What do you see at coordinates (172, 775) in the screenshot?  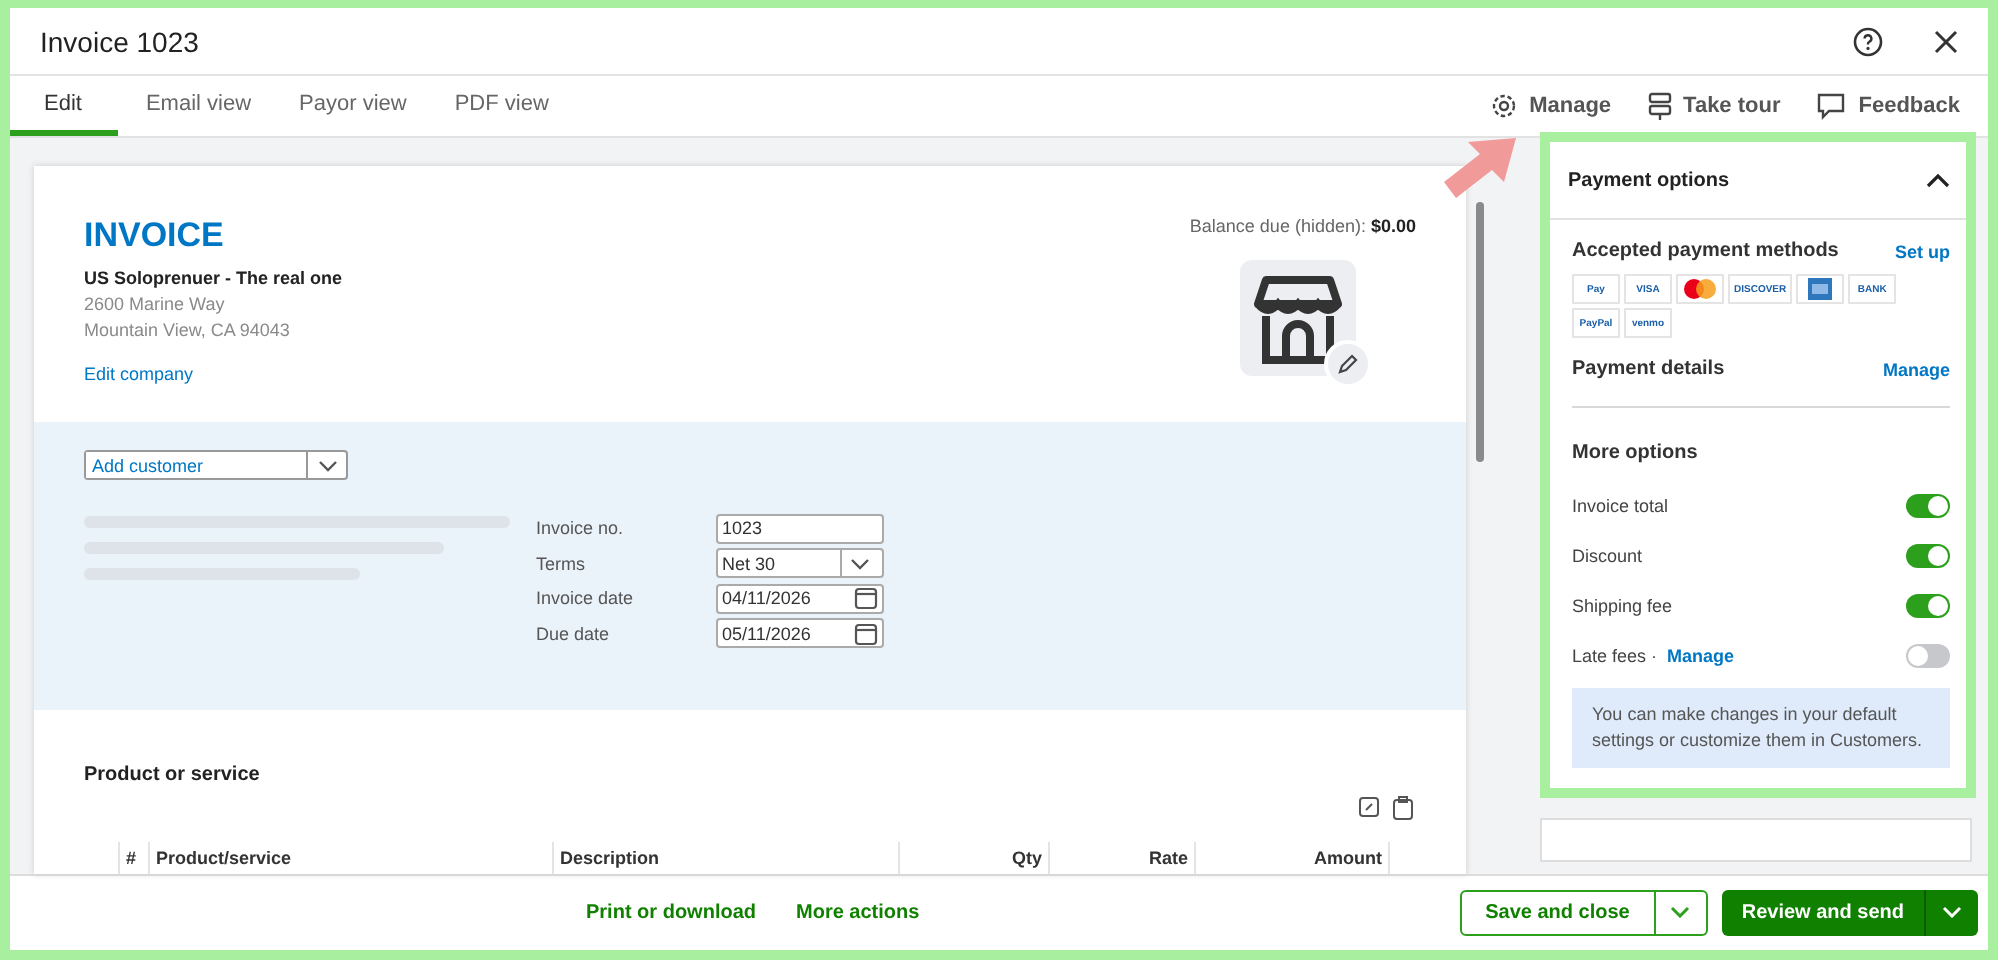 I see `section-title: Product or service` at bounding box center [172, 775].